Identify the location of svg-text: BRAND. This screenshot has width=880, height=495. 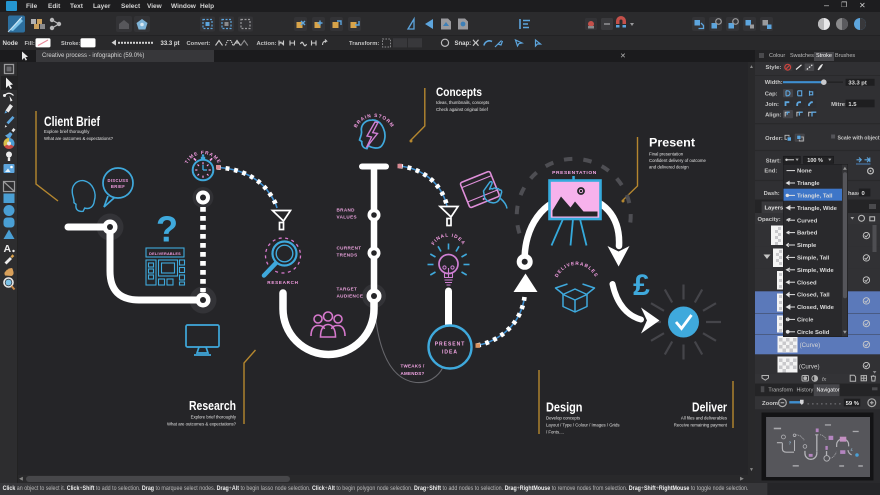
(346, 210).